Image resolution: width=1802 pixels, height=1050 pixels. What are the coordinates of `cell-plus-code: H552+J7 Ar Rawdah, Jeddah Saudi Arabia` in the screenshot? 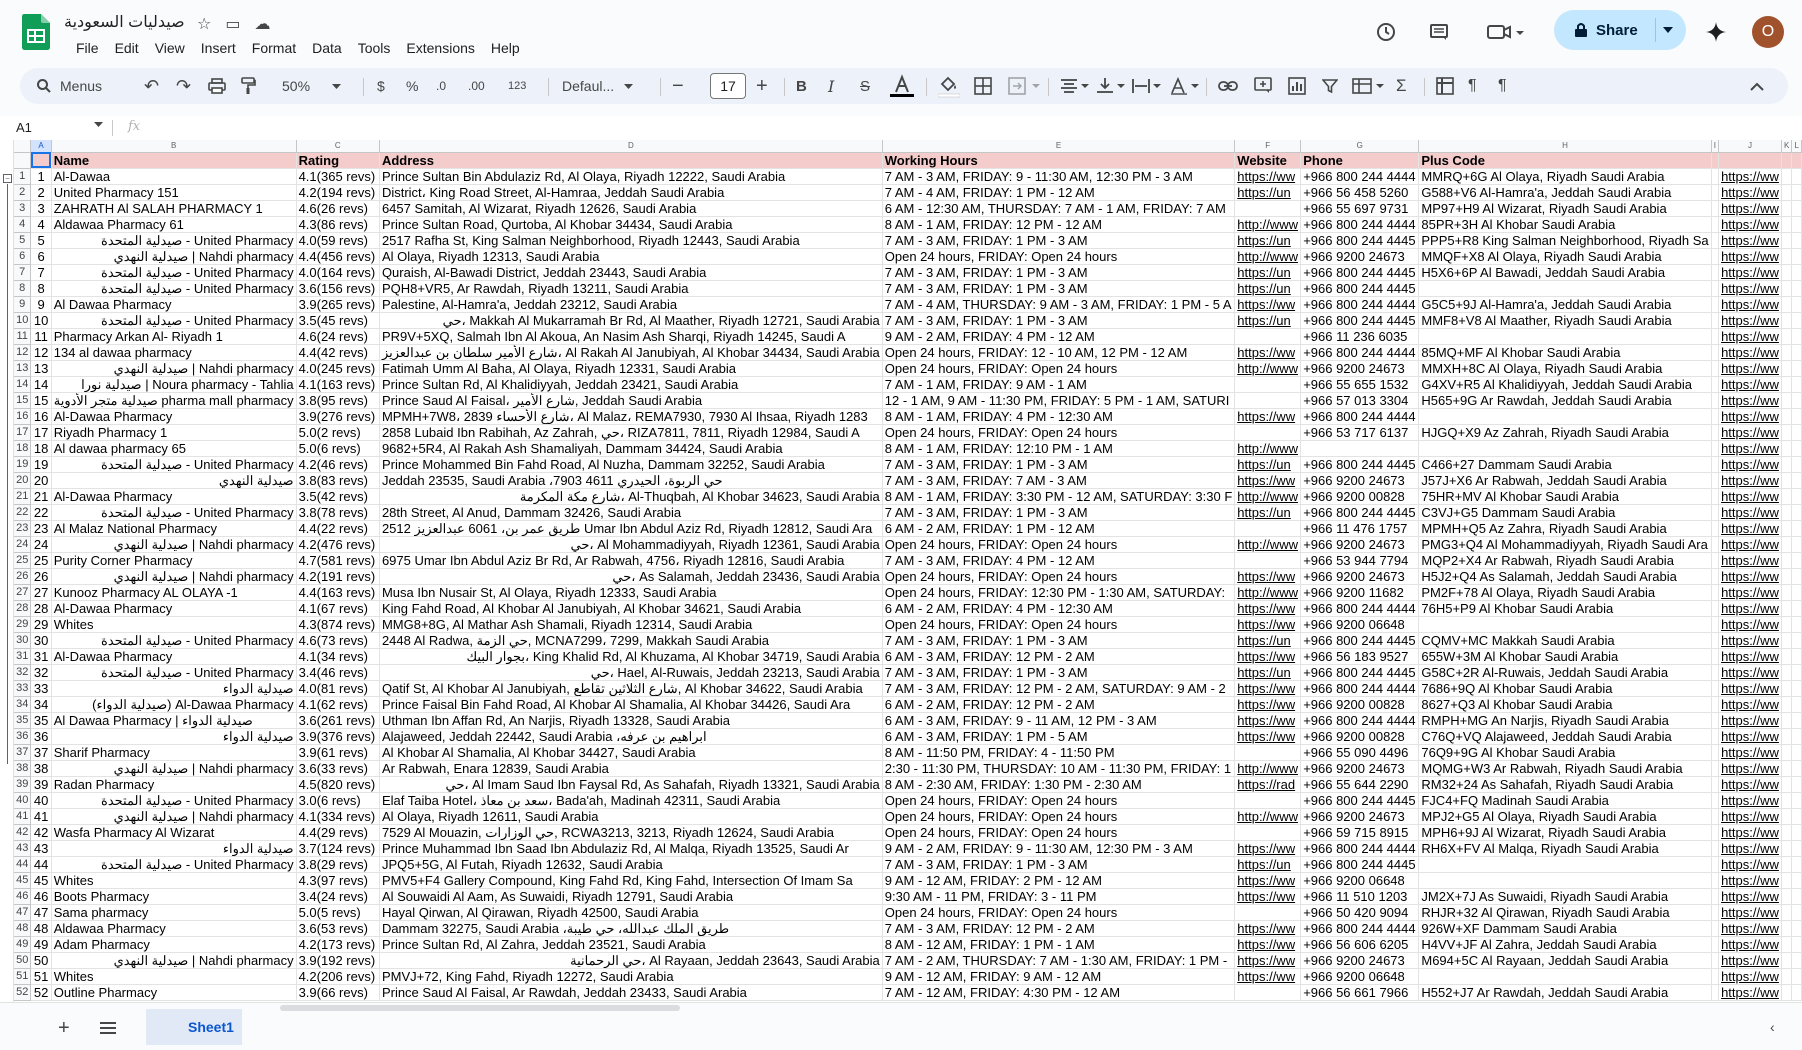 It's located at (1565, 992).